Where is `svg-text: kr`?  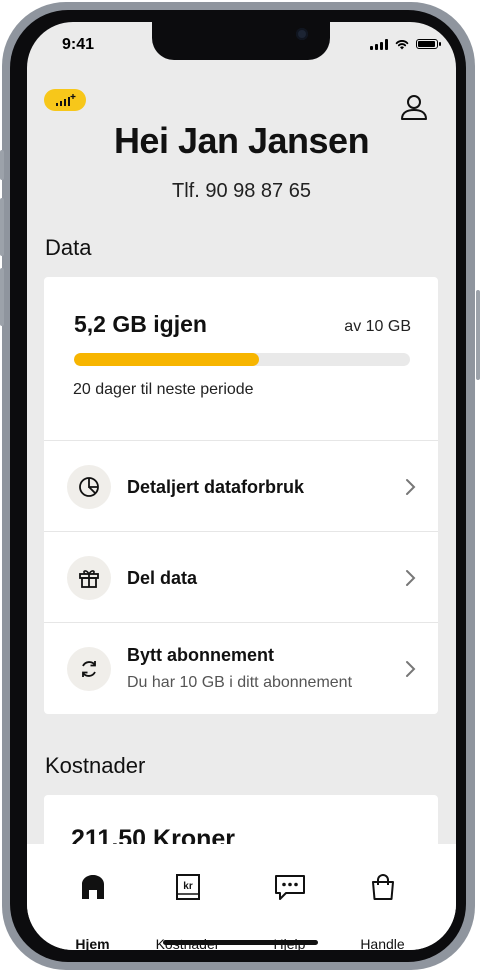
svg-text: kr is located at coordinates (188, 886).